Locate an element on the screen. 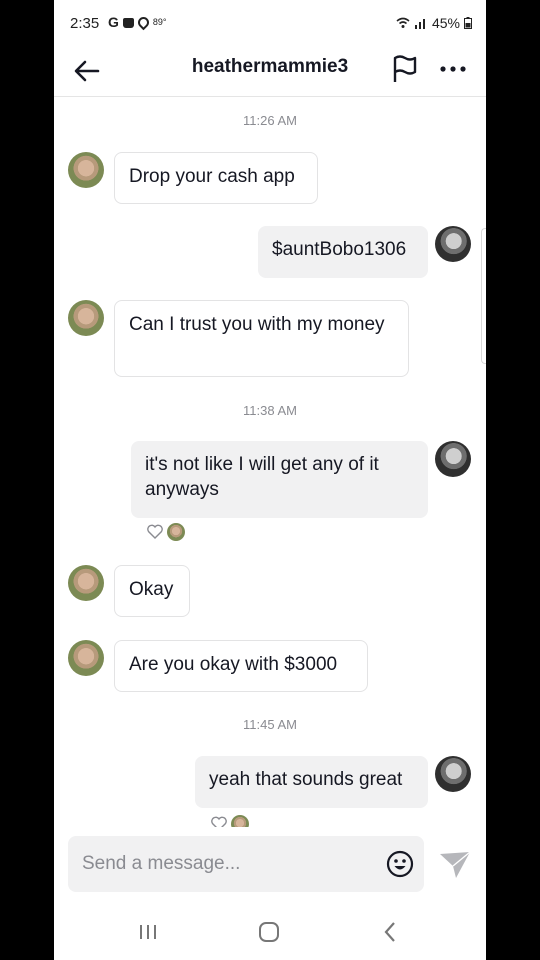 This screenshot has width=540, height=960. message-text: Are you okay with $3000 is located at coordinates (233, 664).